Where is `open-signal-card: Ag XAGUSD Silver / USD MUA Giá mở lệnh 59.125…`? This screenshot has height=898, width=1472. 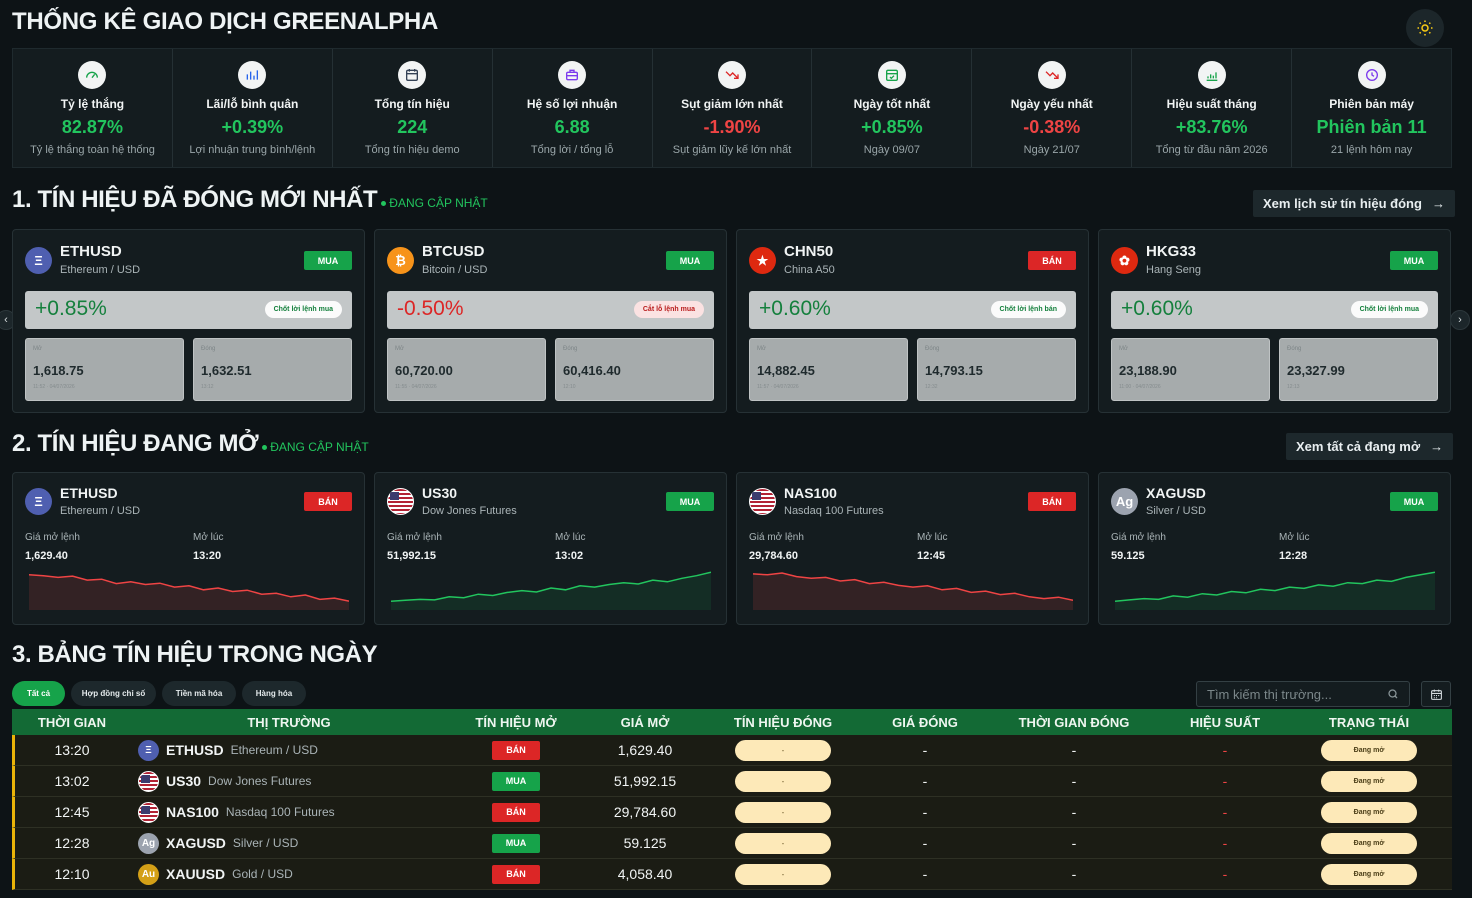 open-signal-card: Ag XAGUSD Silver / USD MUA Giá mở lệnh 59.125… is located at coordinates (1274, 548).